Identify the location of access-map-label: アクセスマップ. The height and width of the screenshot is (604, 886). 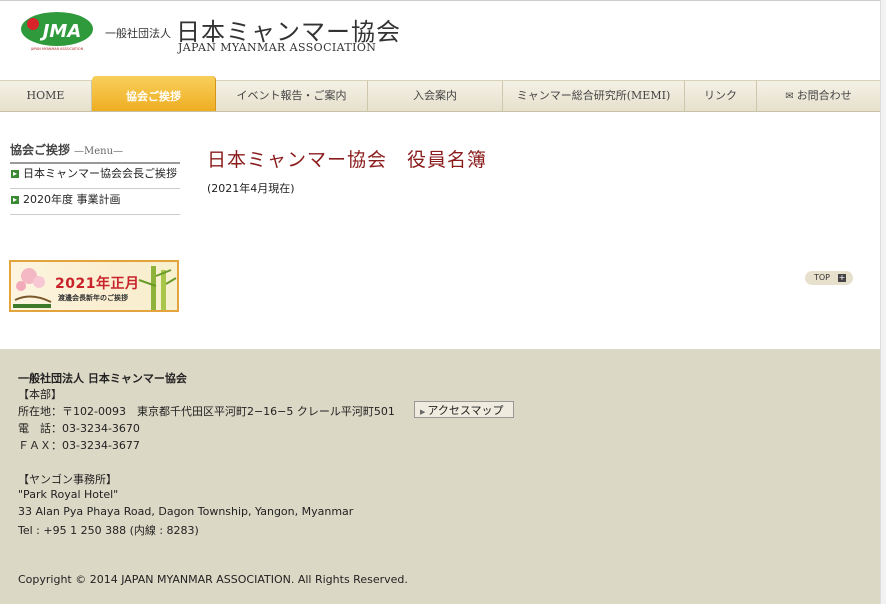
(465, 410).